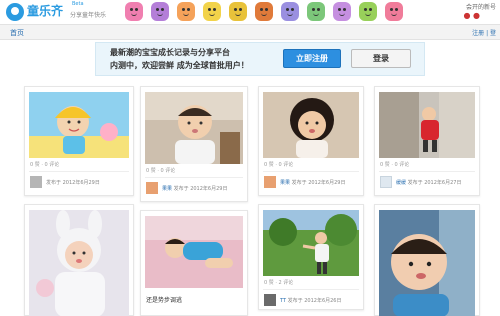 The width and height of the screenshot is (500, 316). I want to click on face-icon-violet, so click(342, 11).